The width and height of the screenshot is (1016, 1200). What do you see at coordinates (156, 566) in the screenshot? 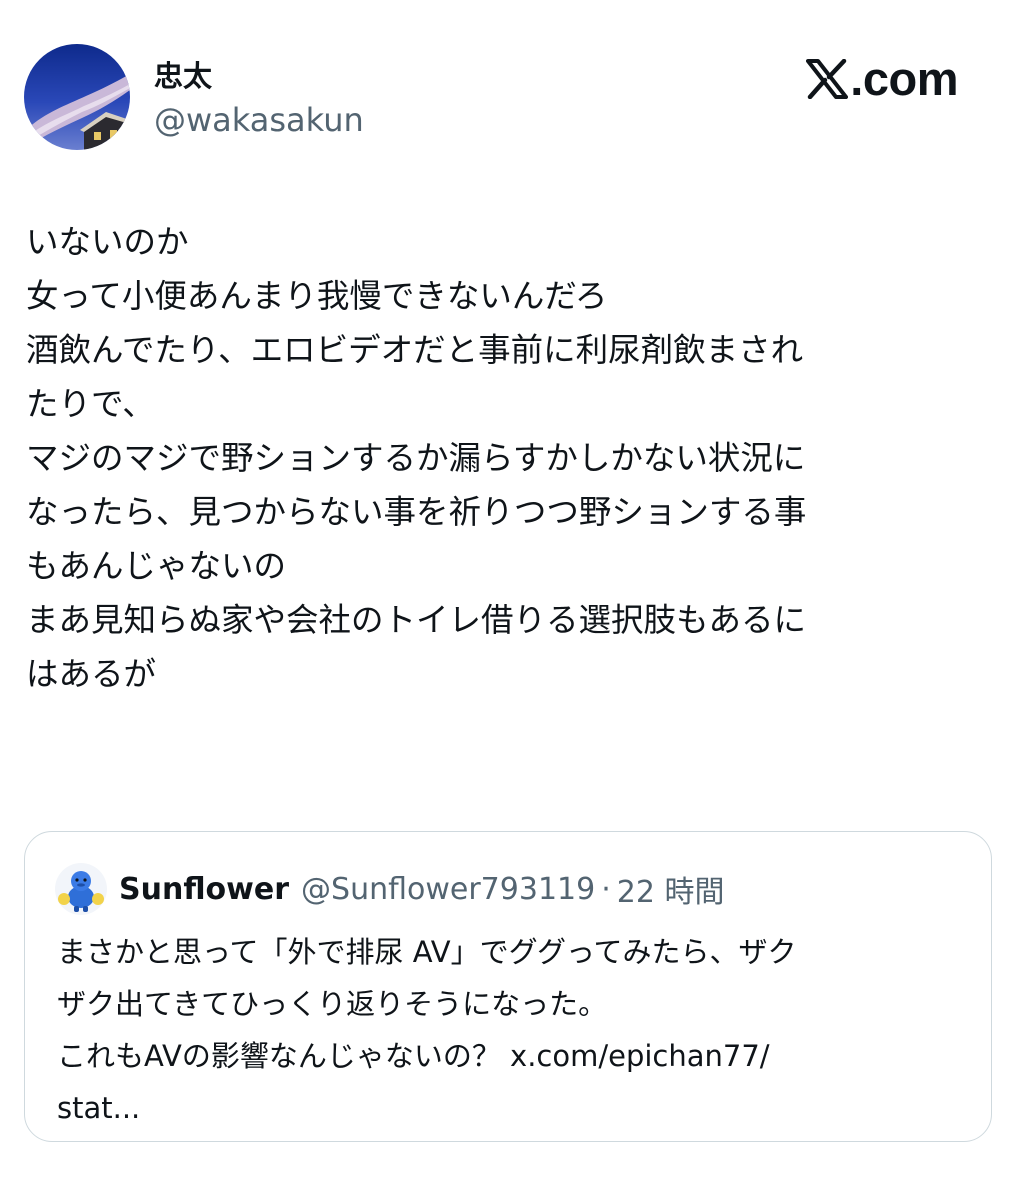
I see `tweet-line: もあんじゃないの` at bounding box center [156, 566].